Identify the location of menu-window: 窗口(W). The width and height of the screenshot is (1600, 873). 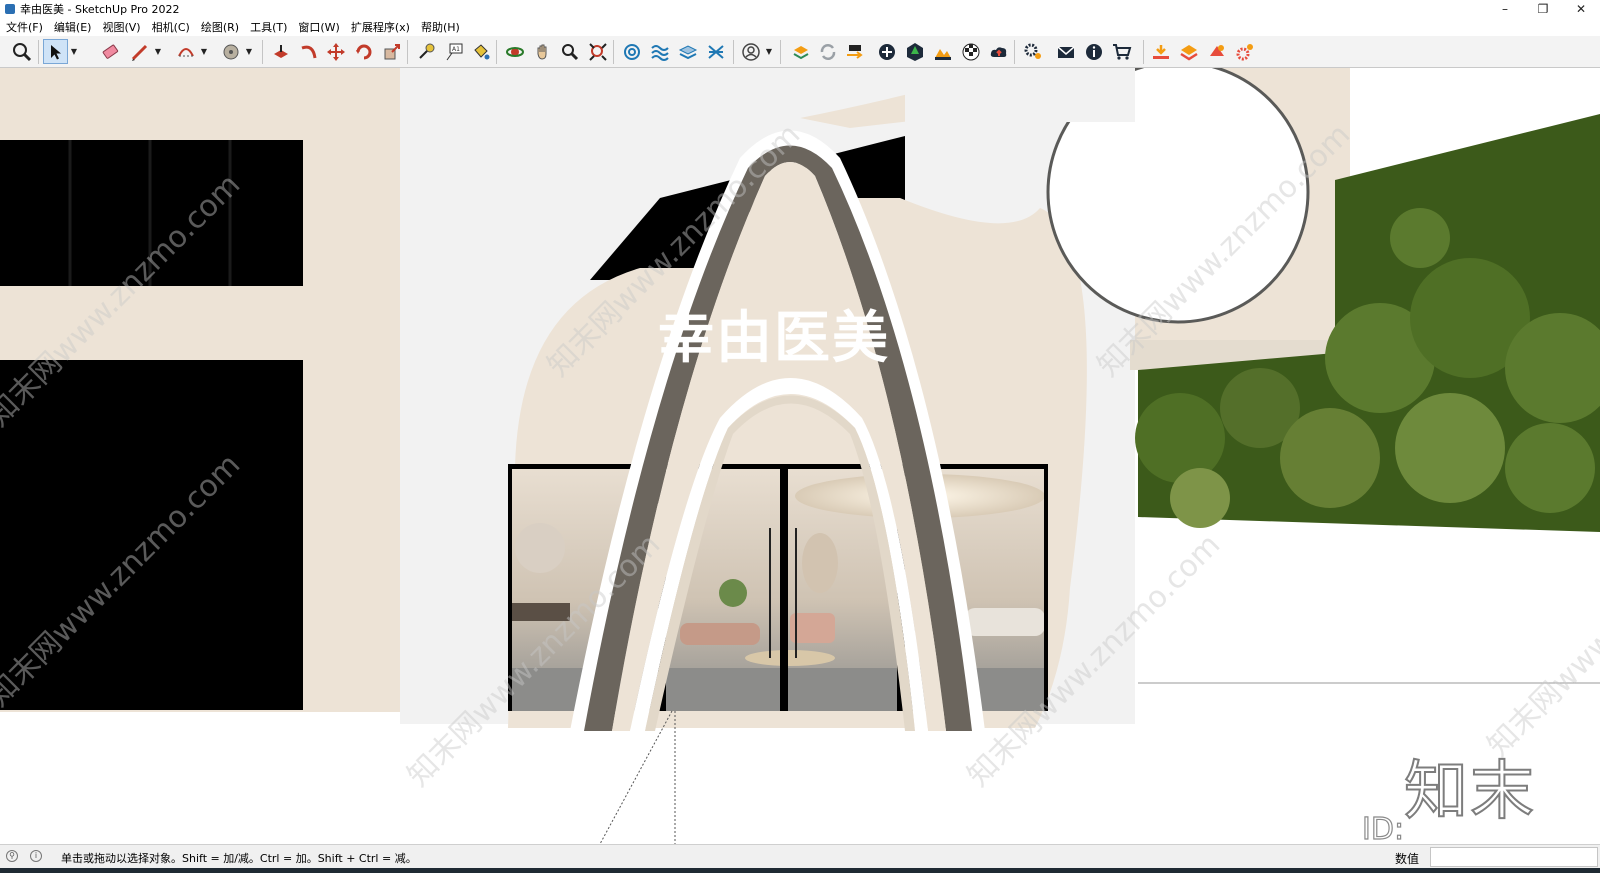
(318, 27).